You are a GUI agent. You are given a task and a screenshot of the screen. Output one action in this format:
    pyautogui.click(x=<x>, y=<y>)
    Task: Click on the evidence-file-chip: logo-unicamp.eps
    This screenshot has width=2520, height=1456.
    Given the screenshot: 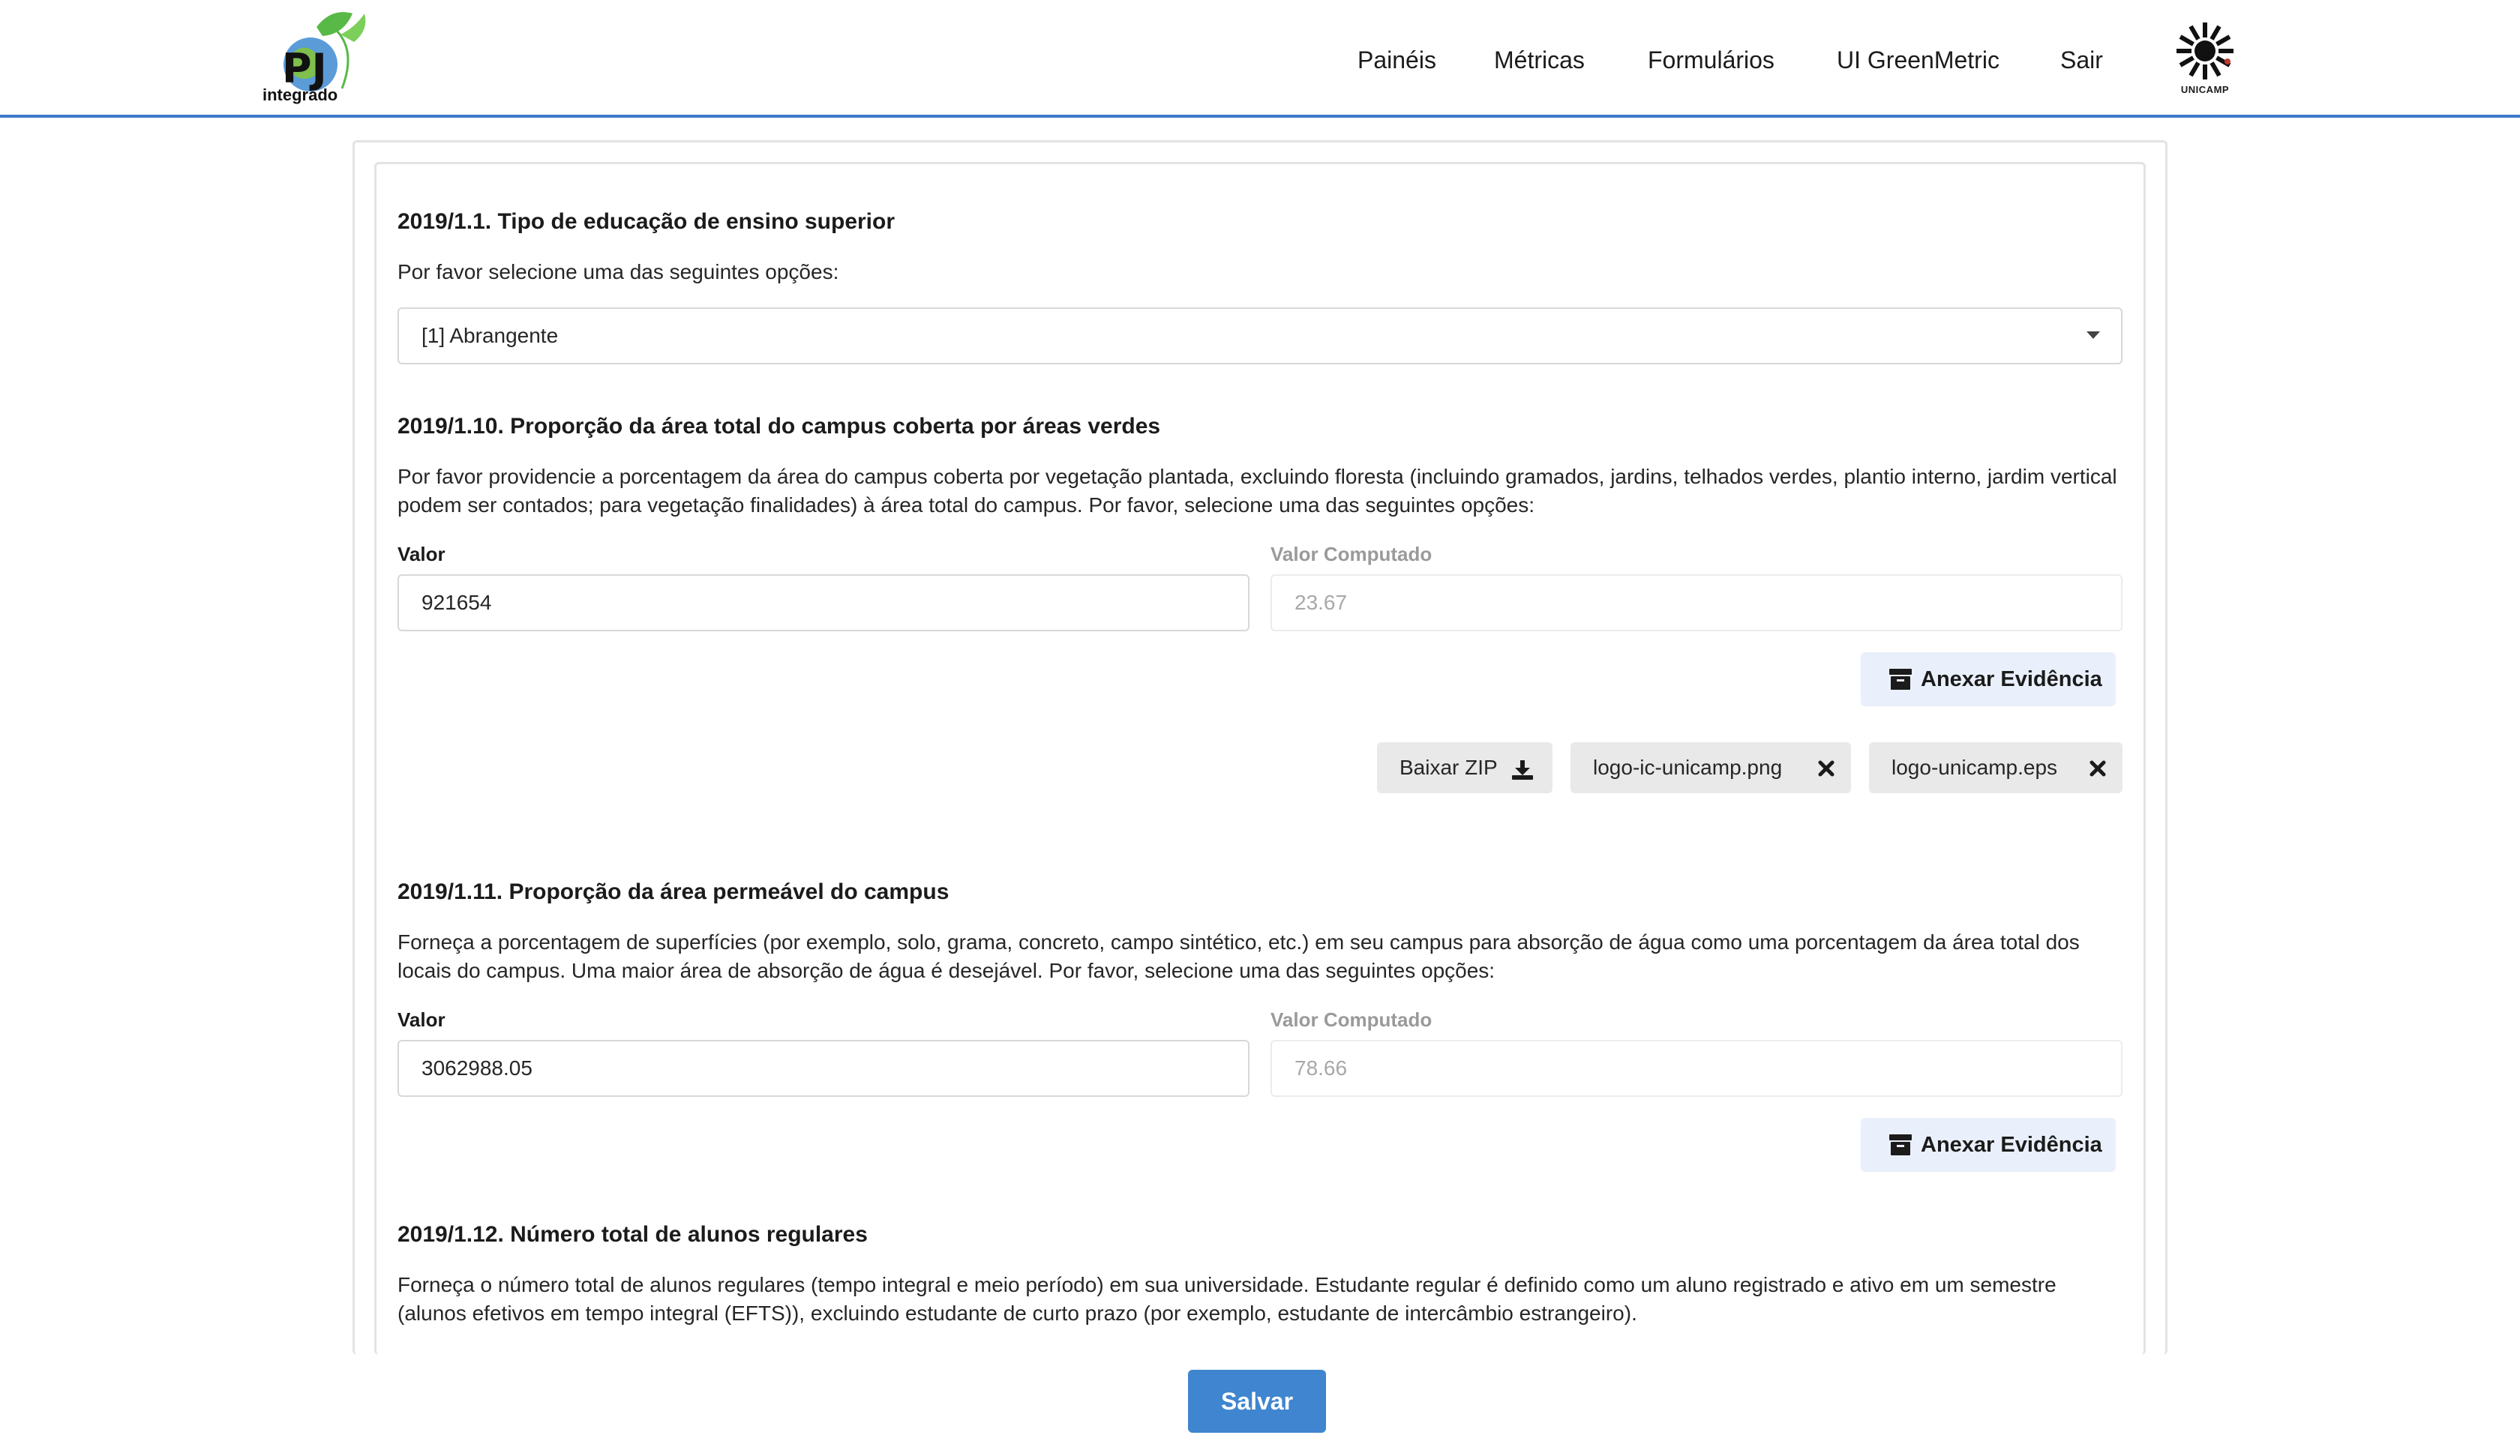 What is the action you would take?
    pyautogui.click(x=1995, y=767)
    